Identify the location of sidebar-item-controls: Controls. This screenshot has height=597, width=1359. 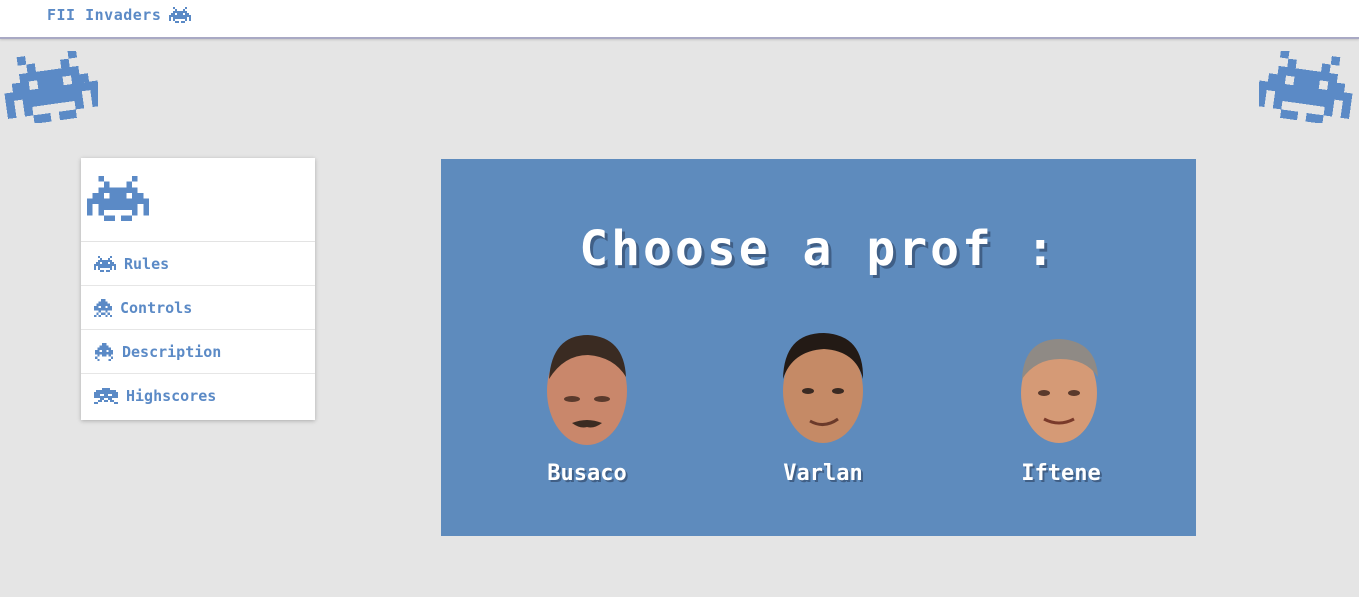
(198, 308).